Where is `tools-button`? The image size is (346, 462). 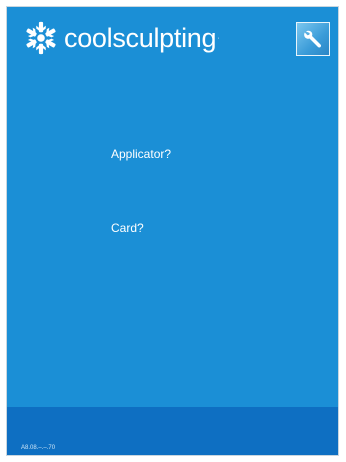 tools-button is located at coordinates (313, 39).